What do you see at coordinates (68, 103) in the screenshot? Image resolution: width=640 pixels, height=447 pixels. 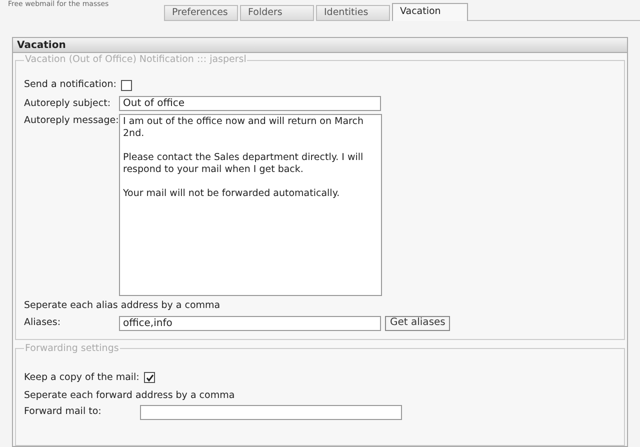 I see `field-label: Autoreply subject:` at bounding box center [68, 103].